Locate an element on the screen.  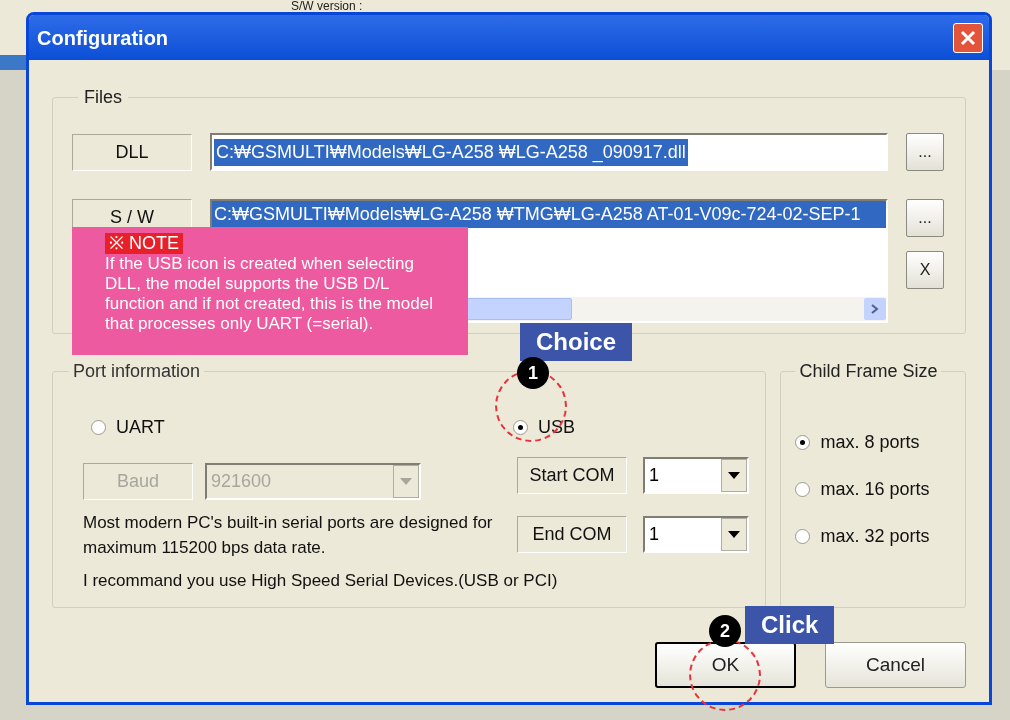
group-title: Child Frame Size is located at coordinates (868, 371).